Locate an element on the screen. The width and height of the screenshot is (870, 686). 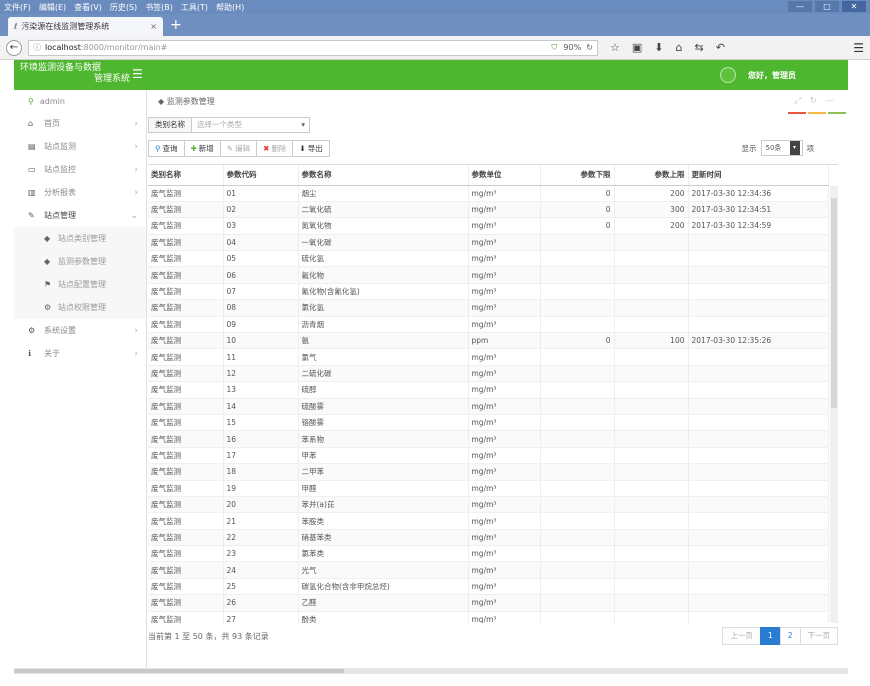
table-row: 废气监测 02 二氧化硫 mg/m³ 0 300 2017-03-30 12:34:51 is located at coordinates (488, 210).